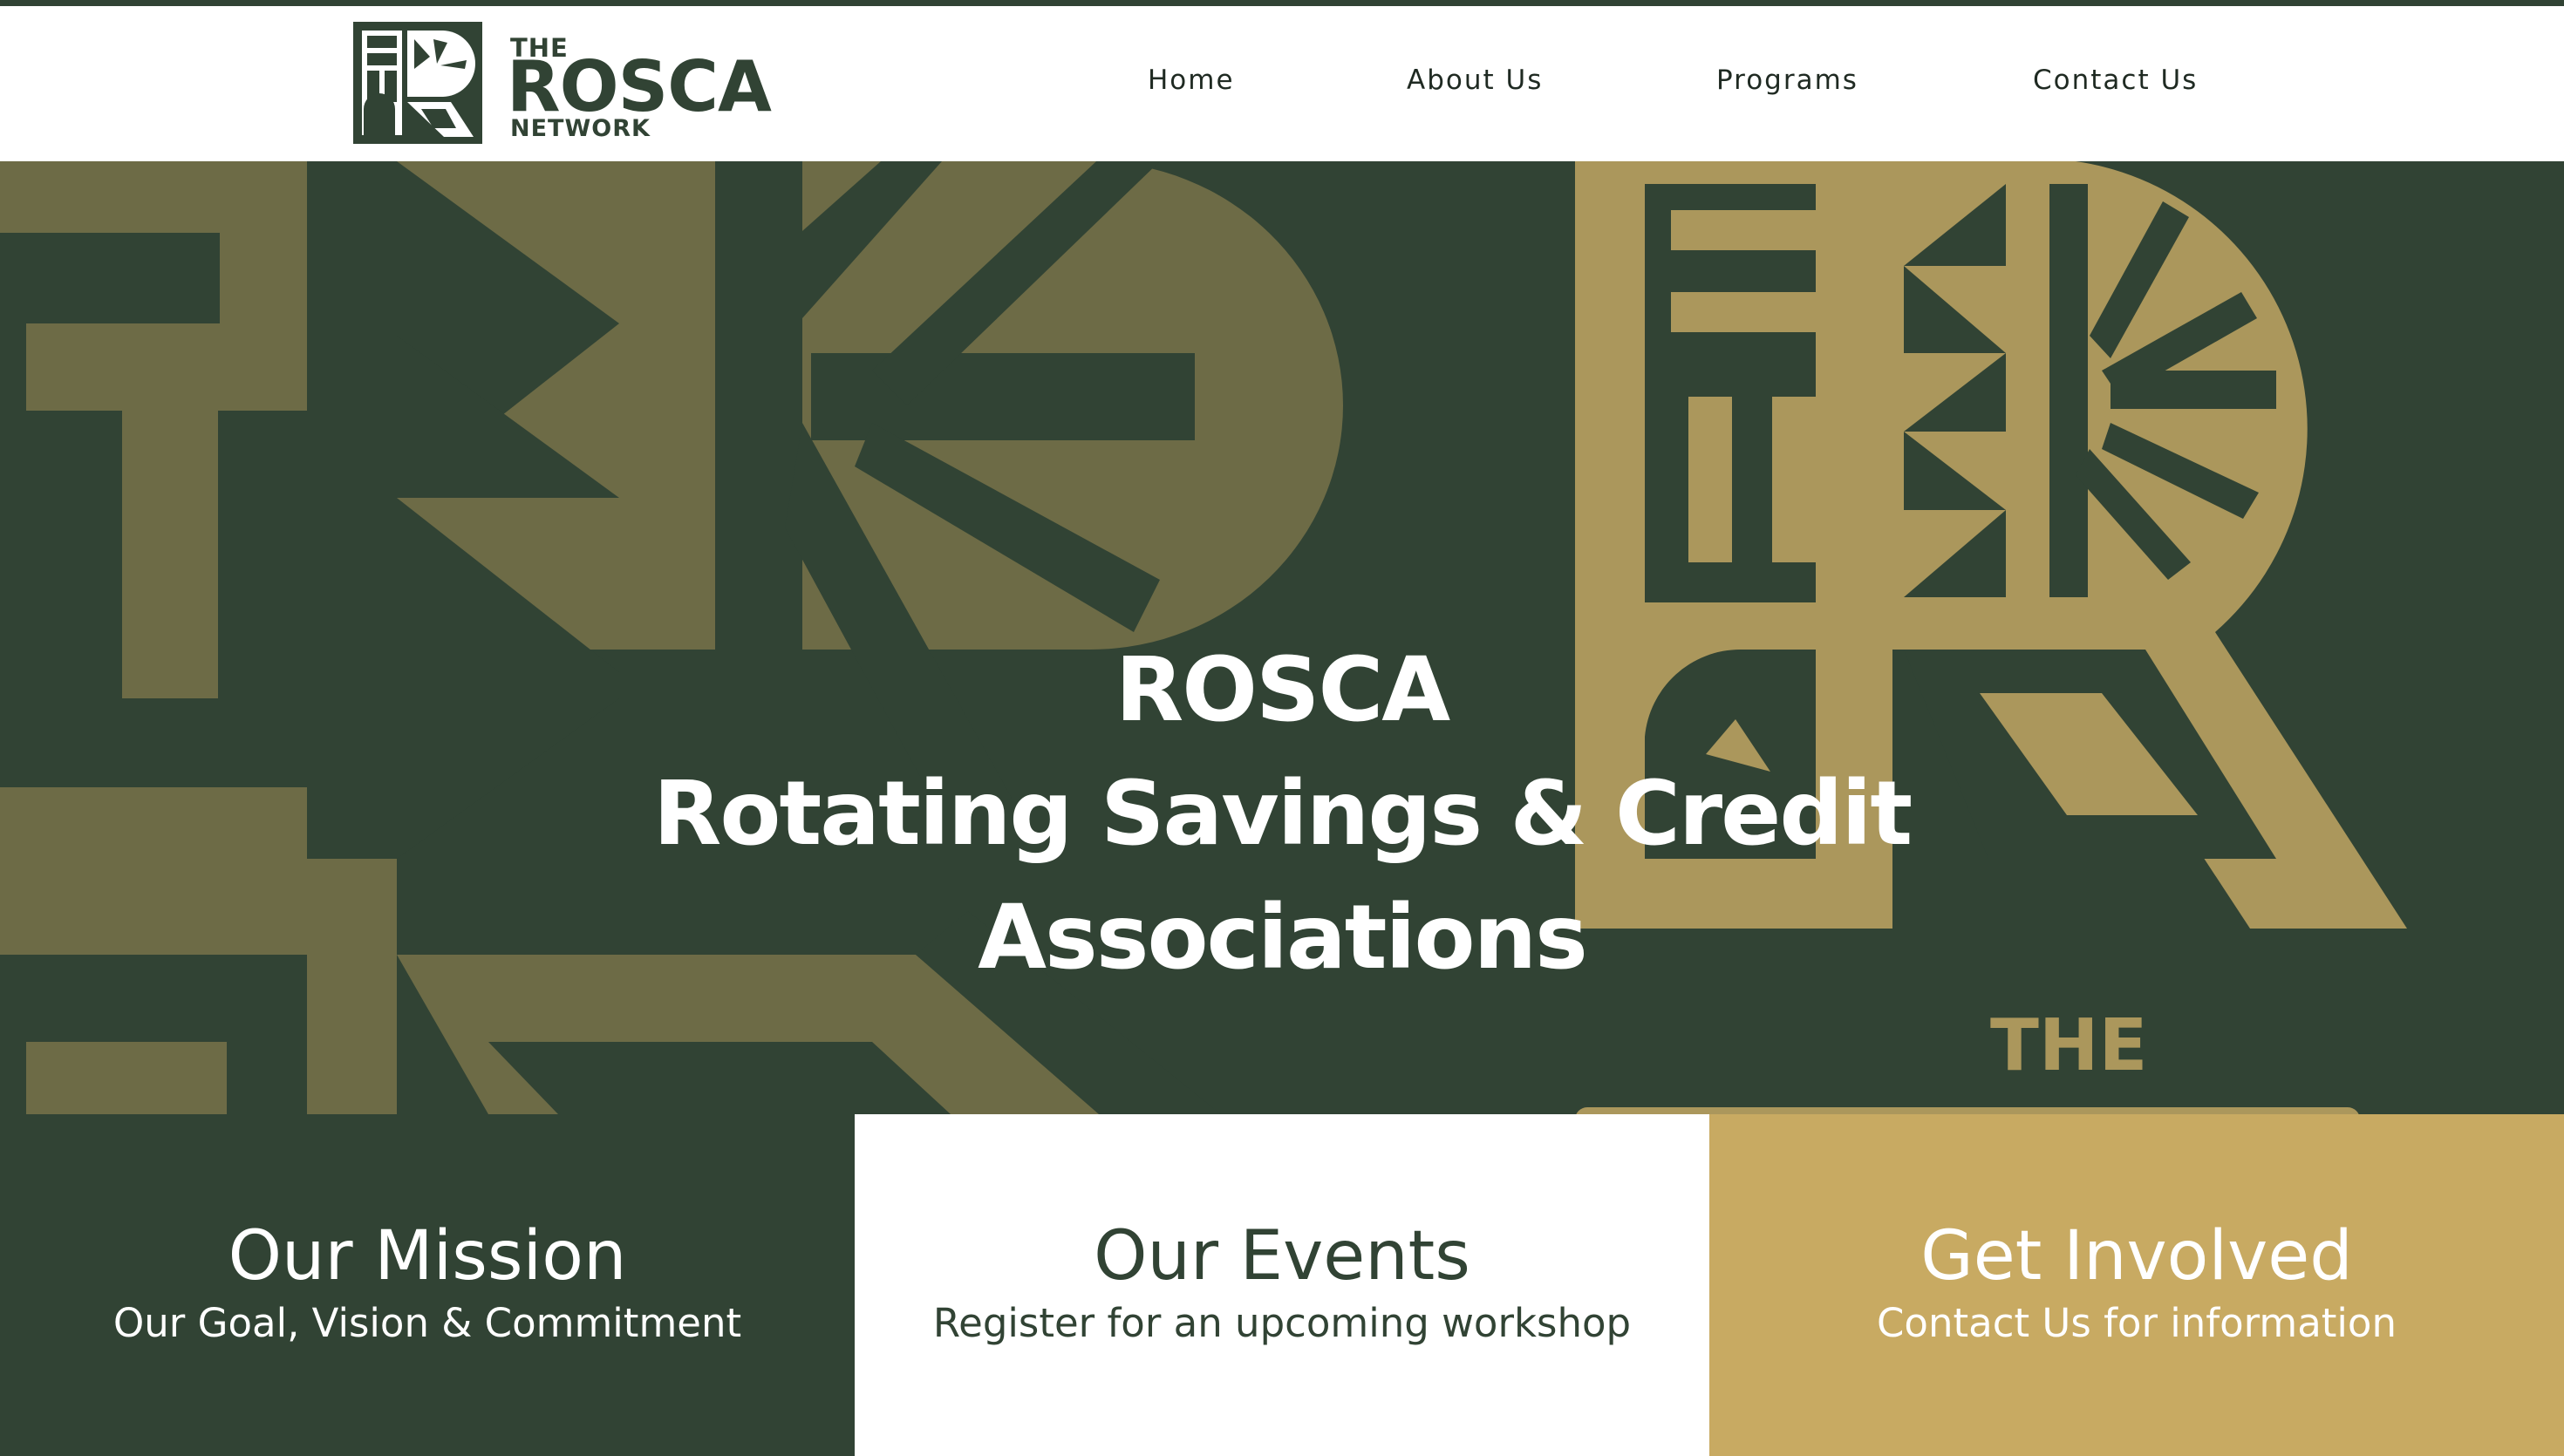  I want to click on card-get-involved: Get Involved Contact Us for information, so click(2136, 1285).